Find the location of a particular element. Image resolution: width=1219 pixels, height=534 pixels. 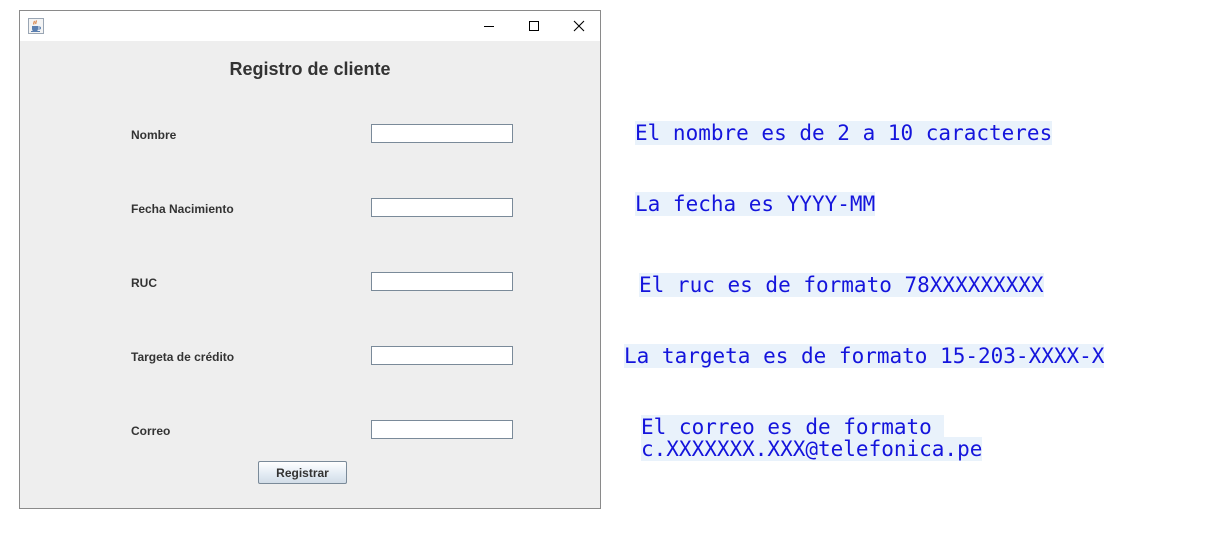

tarjeta-note-text: La targeta es de formato 15-203-XXXX-X is located at coordinates (864, 356).